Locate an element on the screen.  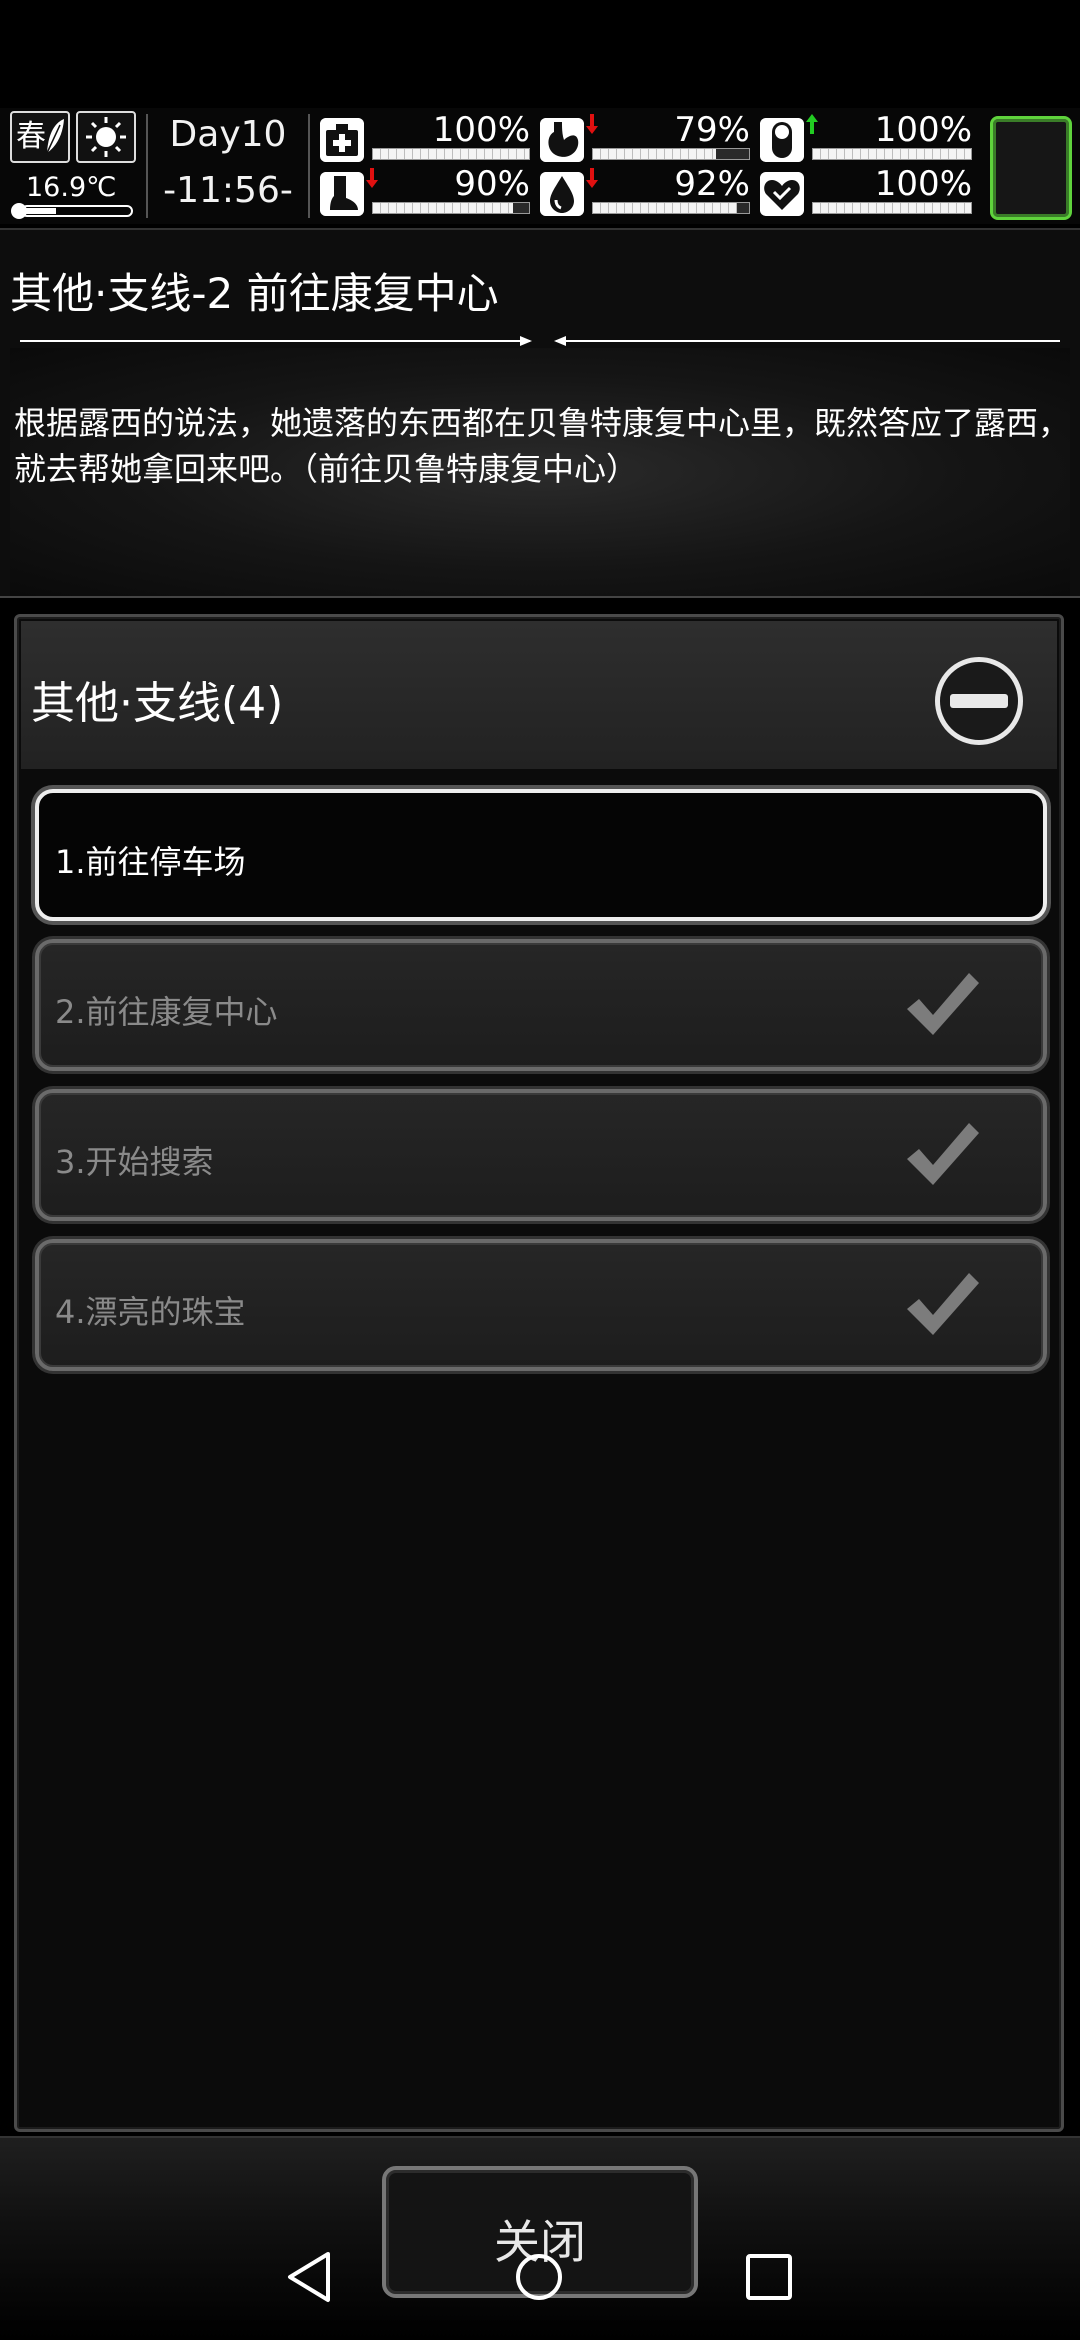
category-header: 其他·支线(4) is located at coordinates (539, 695).